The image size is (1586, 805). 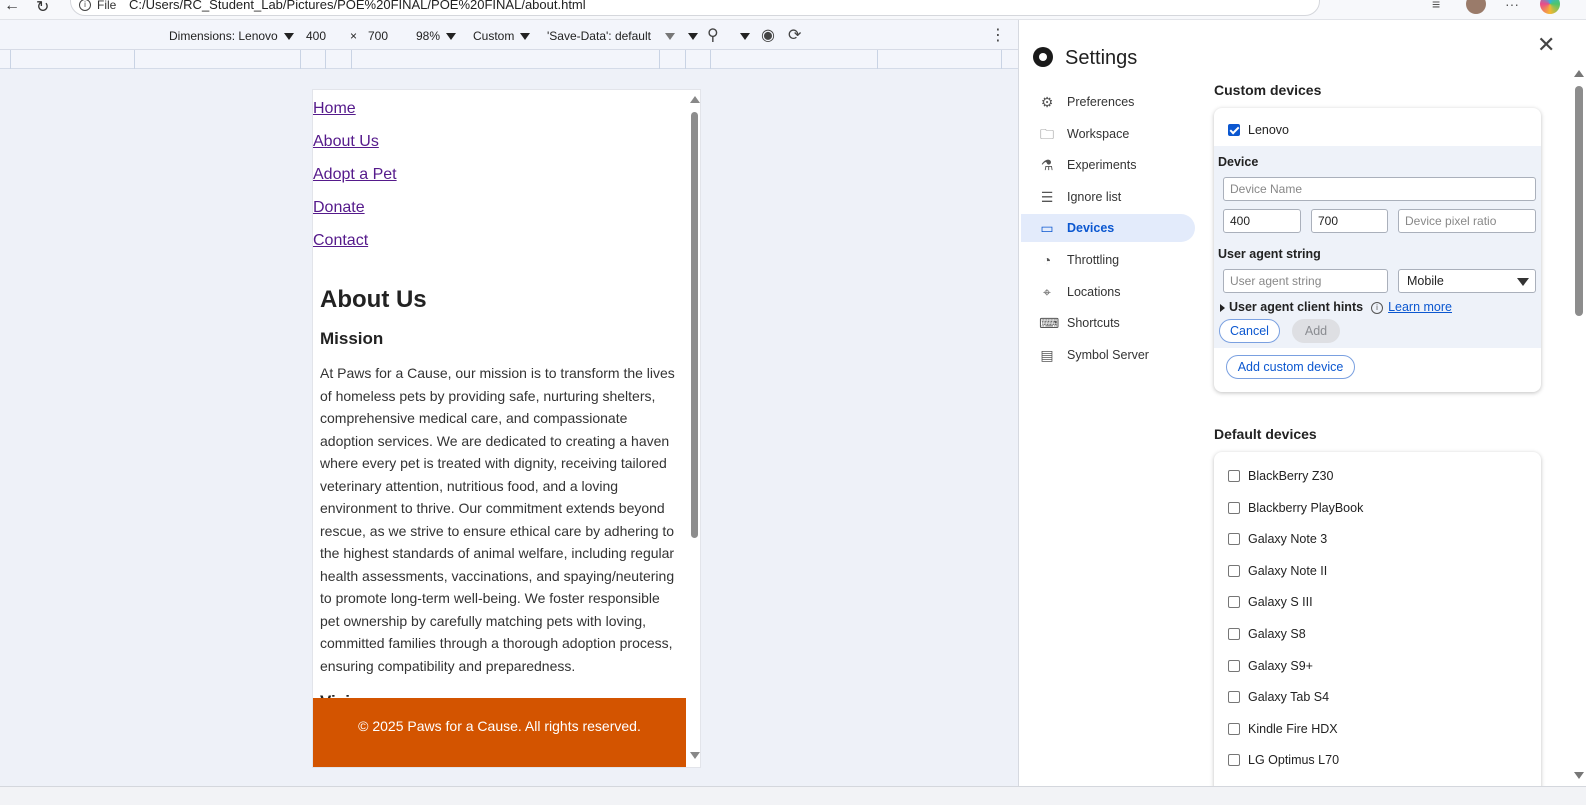 I want to click on list-item: Galaxy S9+, so click(x=1270, y=665).